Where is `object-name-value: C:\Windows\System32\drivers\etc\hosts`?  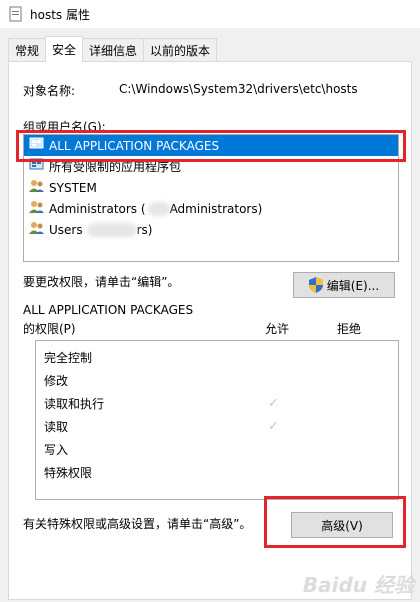 object-name-value: C:\Windows\System32\drivers\etc\hosts is located at coordinates (238, 89).